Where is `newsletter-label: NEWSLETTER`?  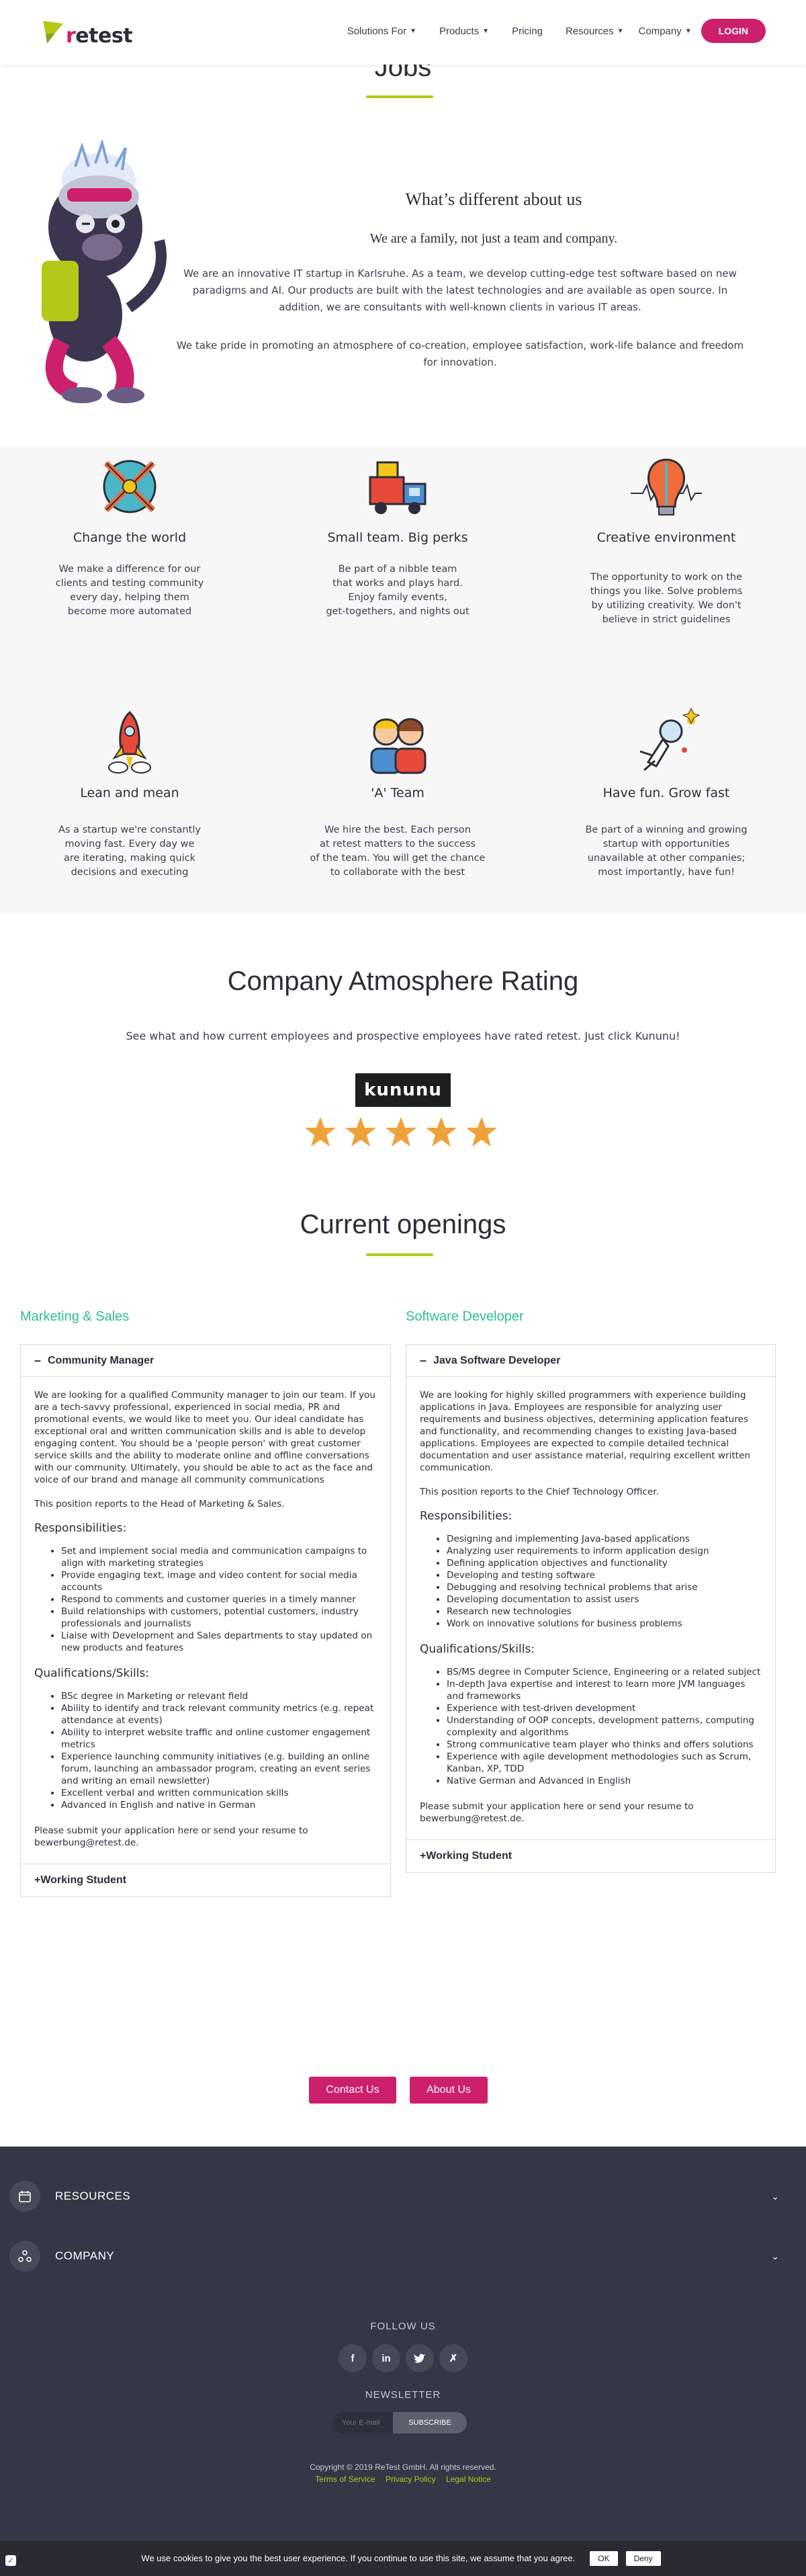
newsletter-label: NEWSLETTER is located at coordinates (403, 2395).